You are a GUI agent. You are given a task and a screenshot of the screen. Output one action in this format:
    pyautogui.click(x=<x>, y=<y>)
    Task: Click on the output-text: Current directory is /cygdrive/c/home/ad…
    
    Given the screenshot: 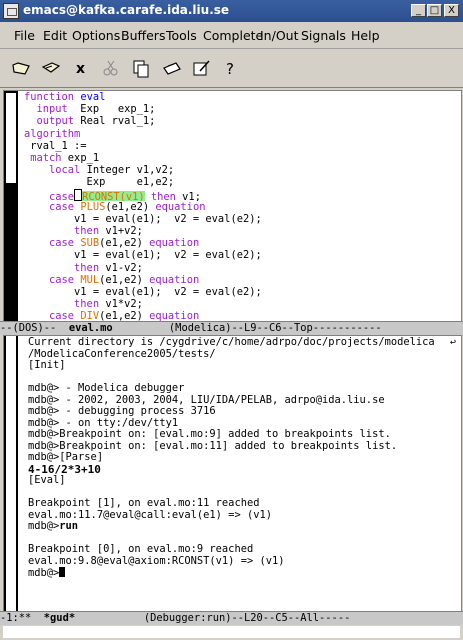 What is the action you would take?
    pyautogui.click(x=231, y=342)
    